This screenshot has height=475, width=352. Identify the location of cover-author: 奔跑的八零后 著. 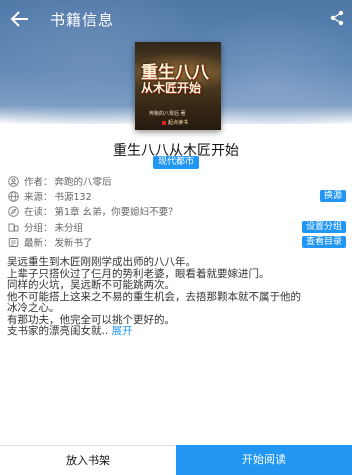
(167, 114).